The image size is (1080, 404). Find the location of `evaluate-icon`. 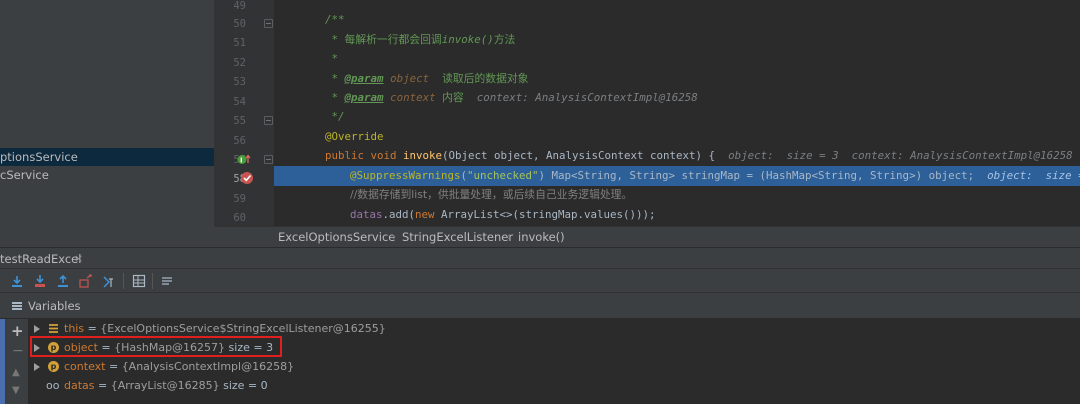

evaluate-icon is located at coordinates (139, 281).